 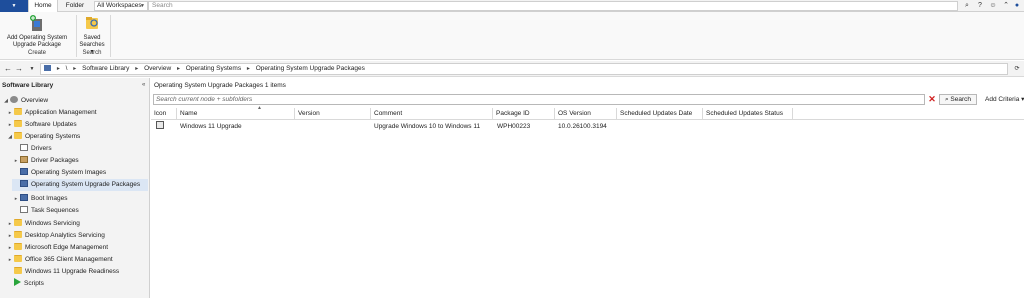 I want to click on boot-image-icon, so click(x=24, y=197).